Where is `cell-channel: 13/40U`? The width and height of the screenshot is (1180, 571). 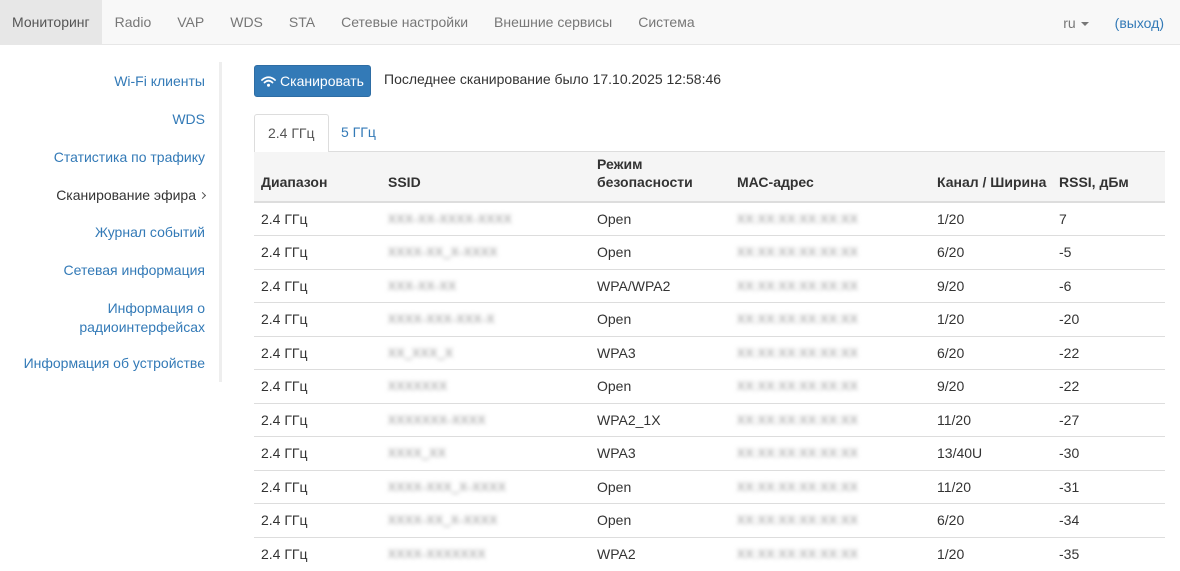 cell-channel: 13/40U is located at coordinates (991, 453).